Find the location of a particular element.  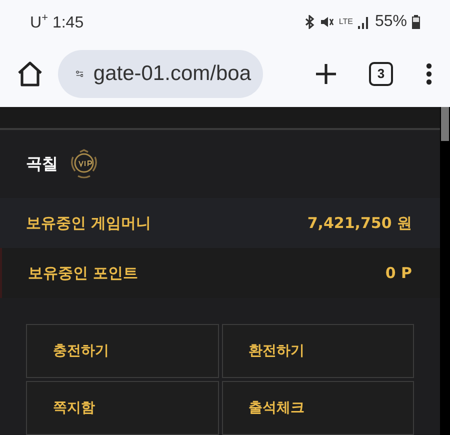

network-type: LTE is located at coordinates (345, 22).